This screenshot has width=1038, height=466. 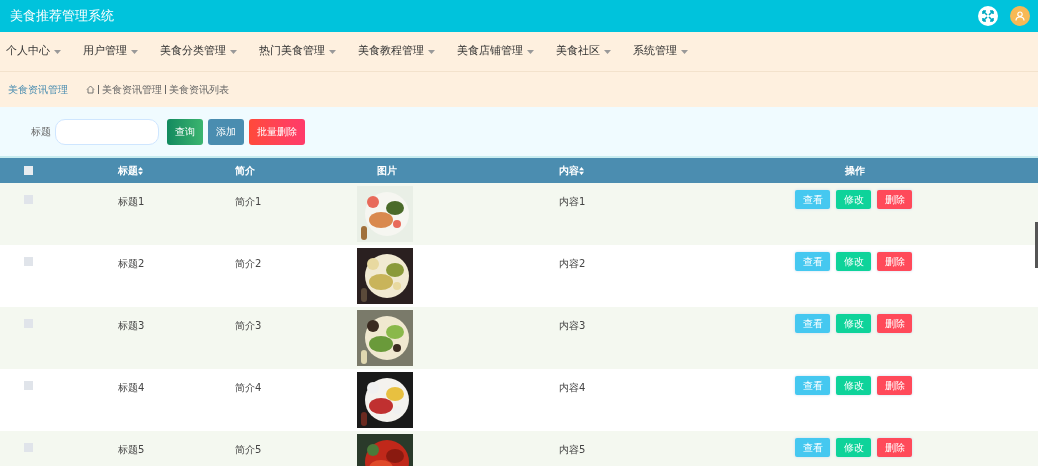 I want to click on avatar-button, so click(x=1020, y=16).